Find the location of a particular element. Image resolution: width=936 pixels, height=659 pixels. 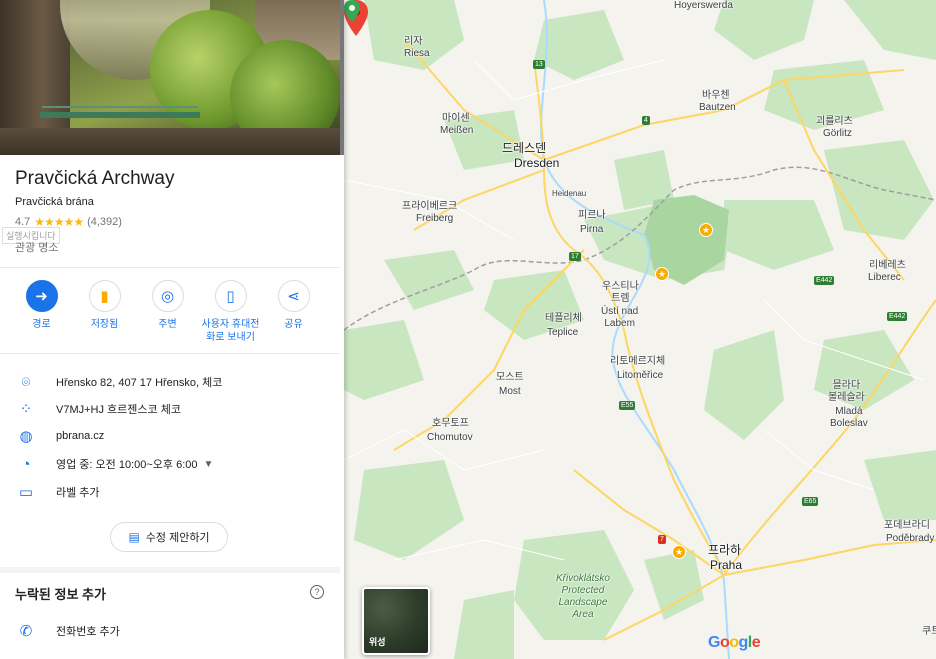

city-label-ko: 쿠트 is located at coordinates (929, 631).